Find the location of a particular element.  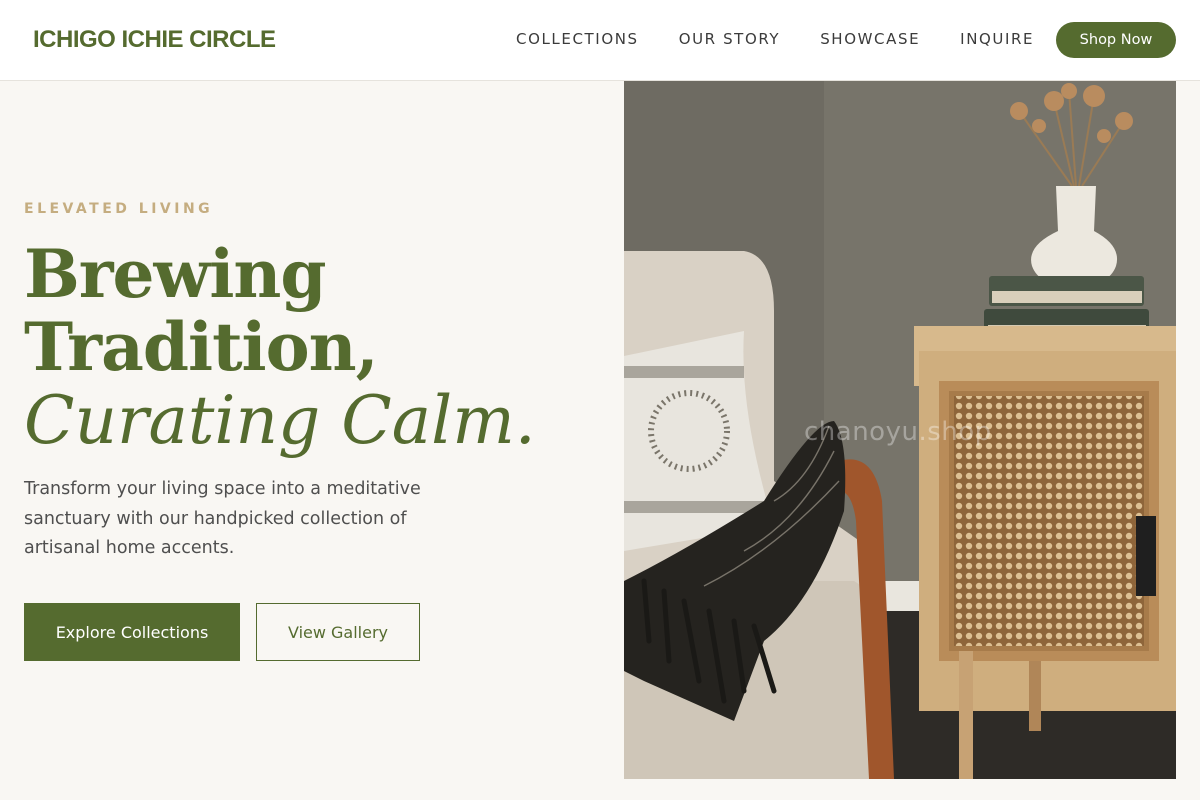

headline-line-2: Tradition, is located at coordinates (201, 347).